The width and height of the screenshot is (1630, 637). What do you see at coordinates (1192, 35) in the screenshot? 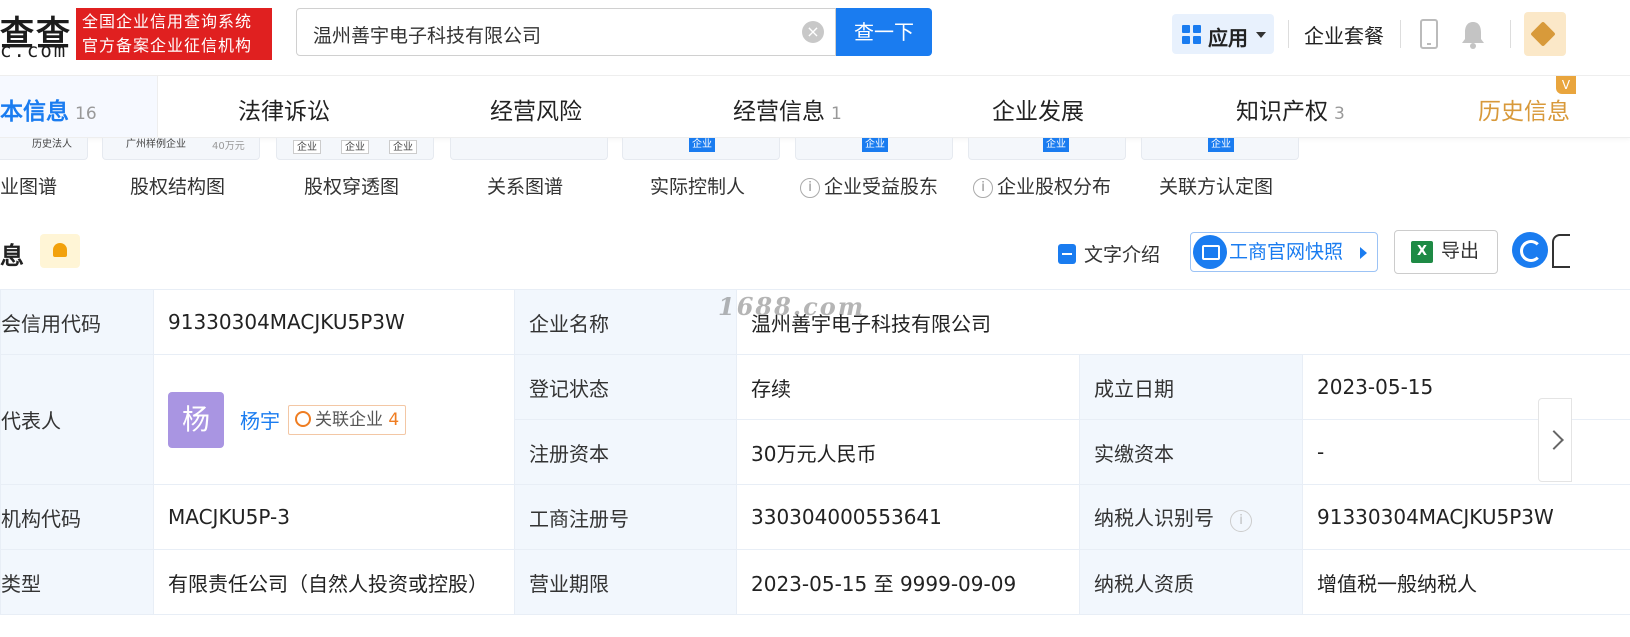
I see `apps-grid-icon` at bounding box center [1192, 35].